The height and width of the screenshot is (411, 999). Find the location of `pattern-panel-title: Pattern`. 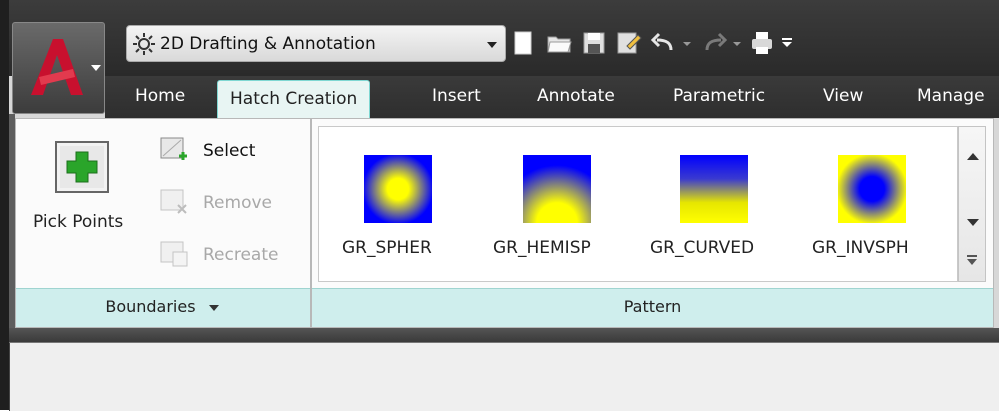

pattern-panel-title: Pattern is located at coordinates (652, 306).